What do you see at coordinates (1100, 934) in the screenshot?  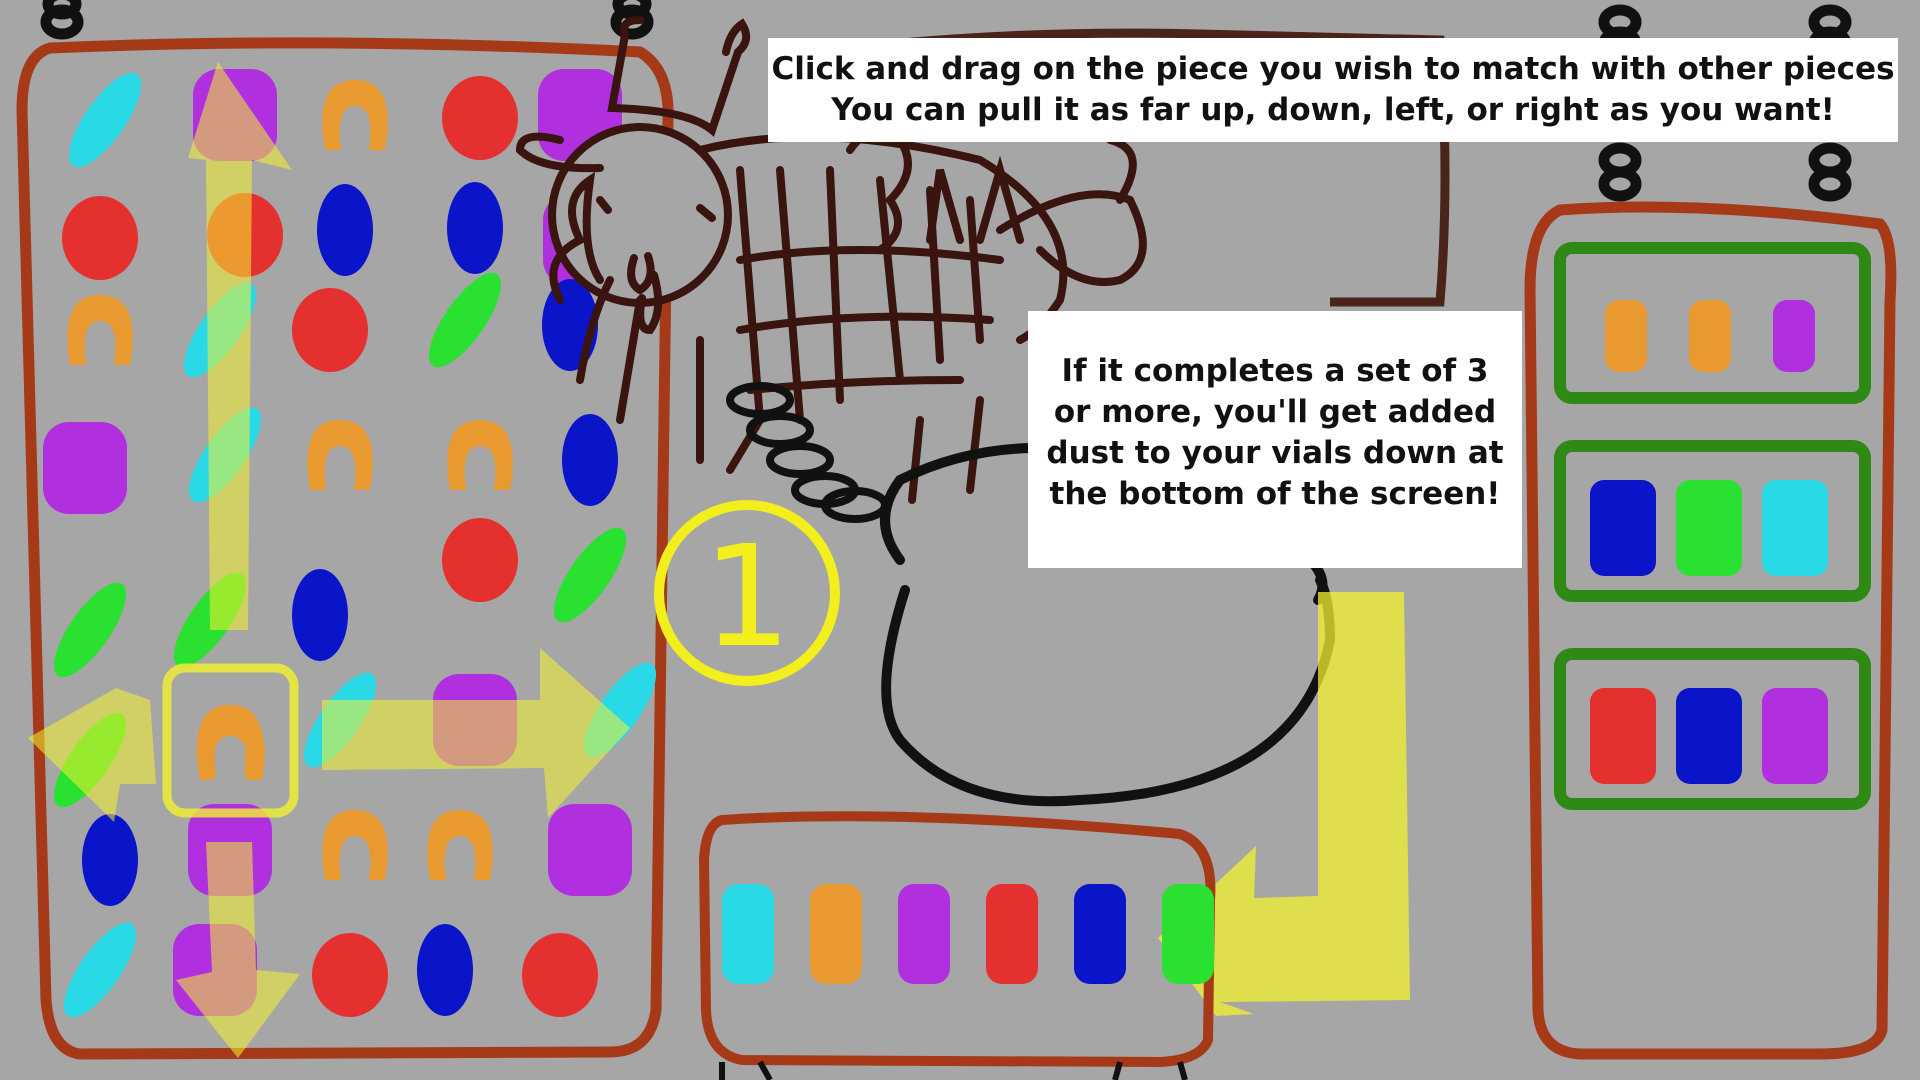 I see `vial-blue` at bounding box center [1100, 934].